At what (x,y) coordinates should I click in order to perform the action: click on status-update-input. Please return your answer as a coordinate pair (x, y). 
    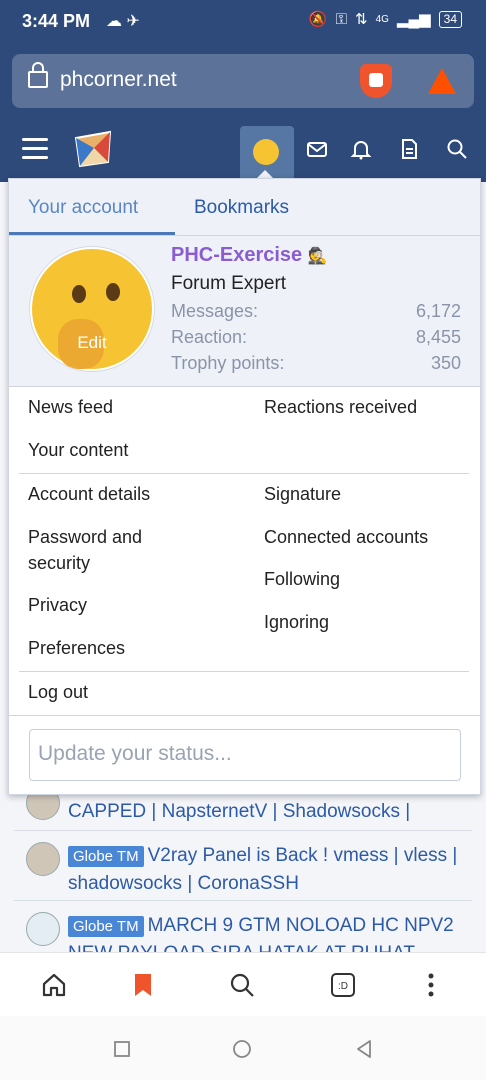
    Looking at the image, I should click on (245, 754).